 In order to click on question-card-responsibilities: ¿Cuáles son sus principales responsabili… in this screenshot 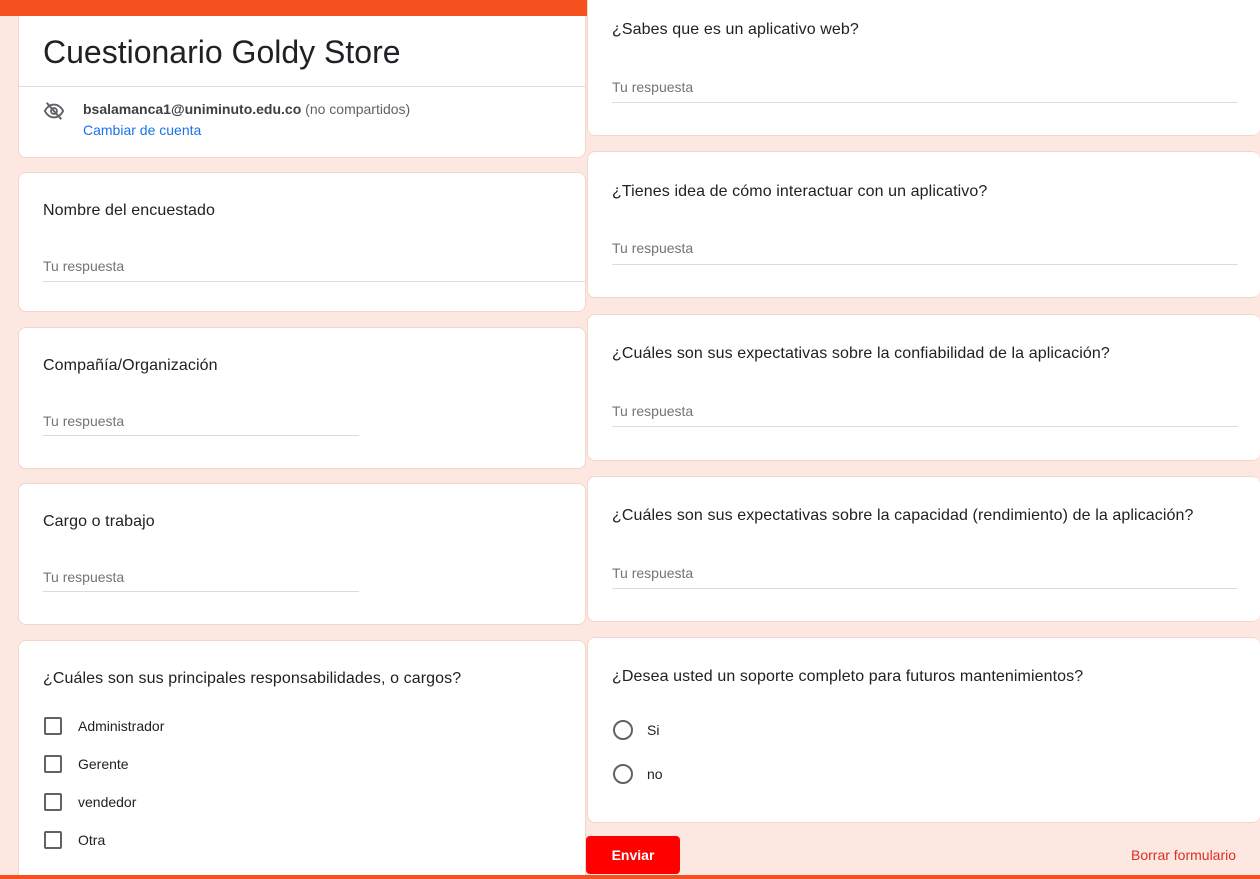, I will do `click(302, 759)`.